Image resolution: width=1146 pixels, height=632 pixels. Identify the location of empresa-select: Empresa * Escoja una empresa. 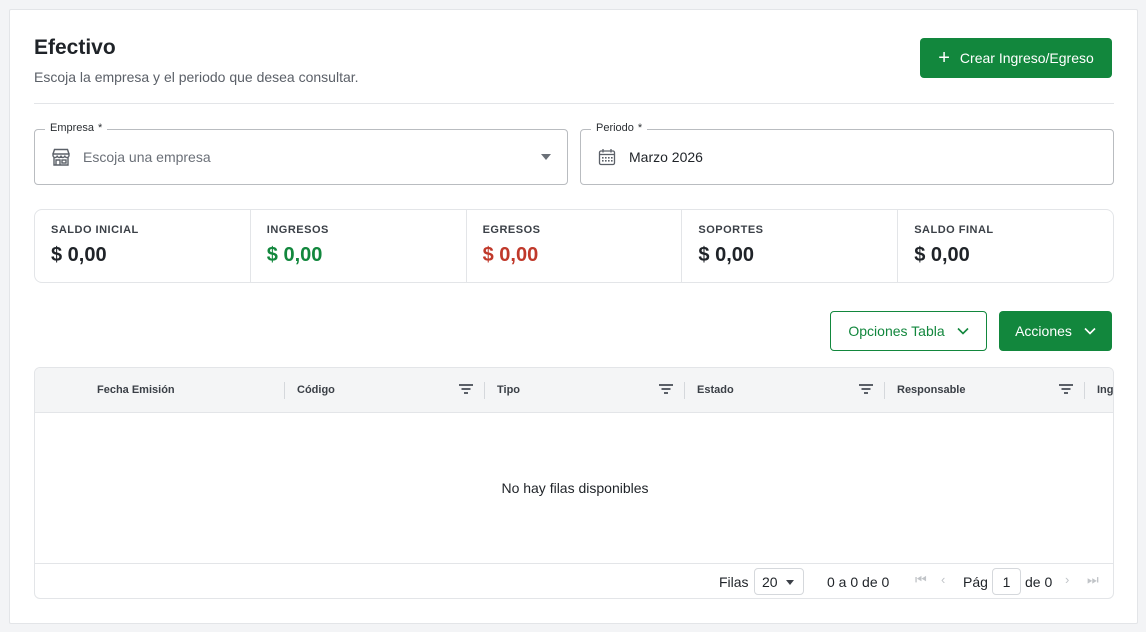
(301, 153).